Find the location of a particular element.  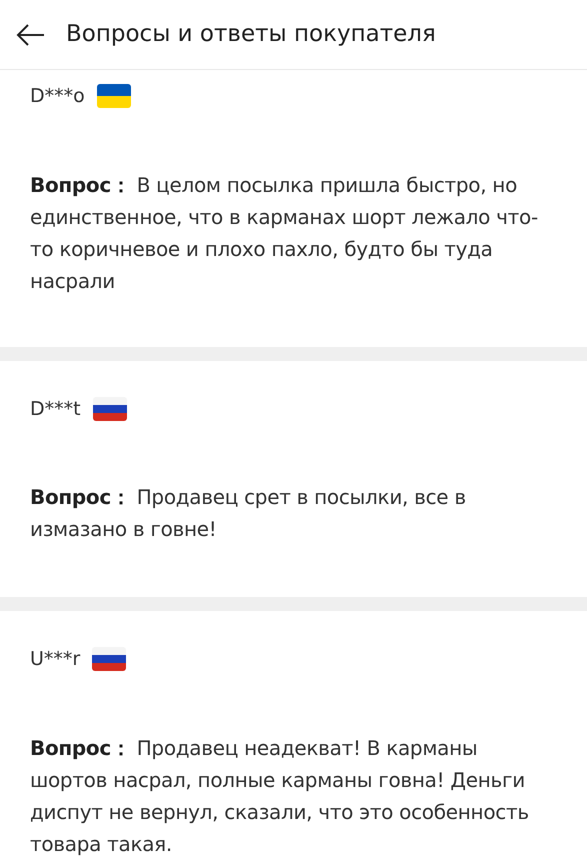

question-text: Вопрос： В целом посылка пришла быстро, но единственное, что в карманах шорт лежало что-то коричневое и плохо пахло, будто бы туда насрали is located at coordinates (284, 233).